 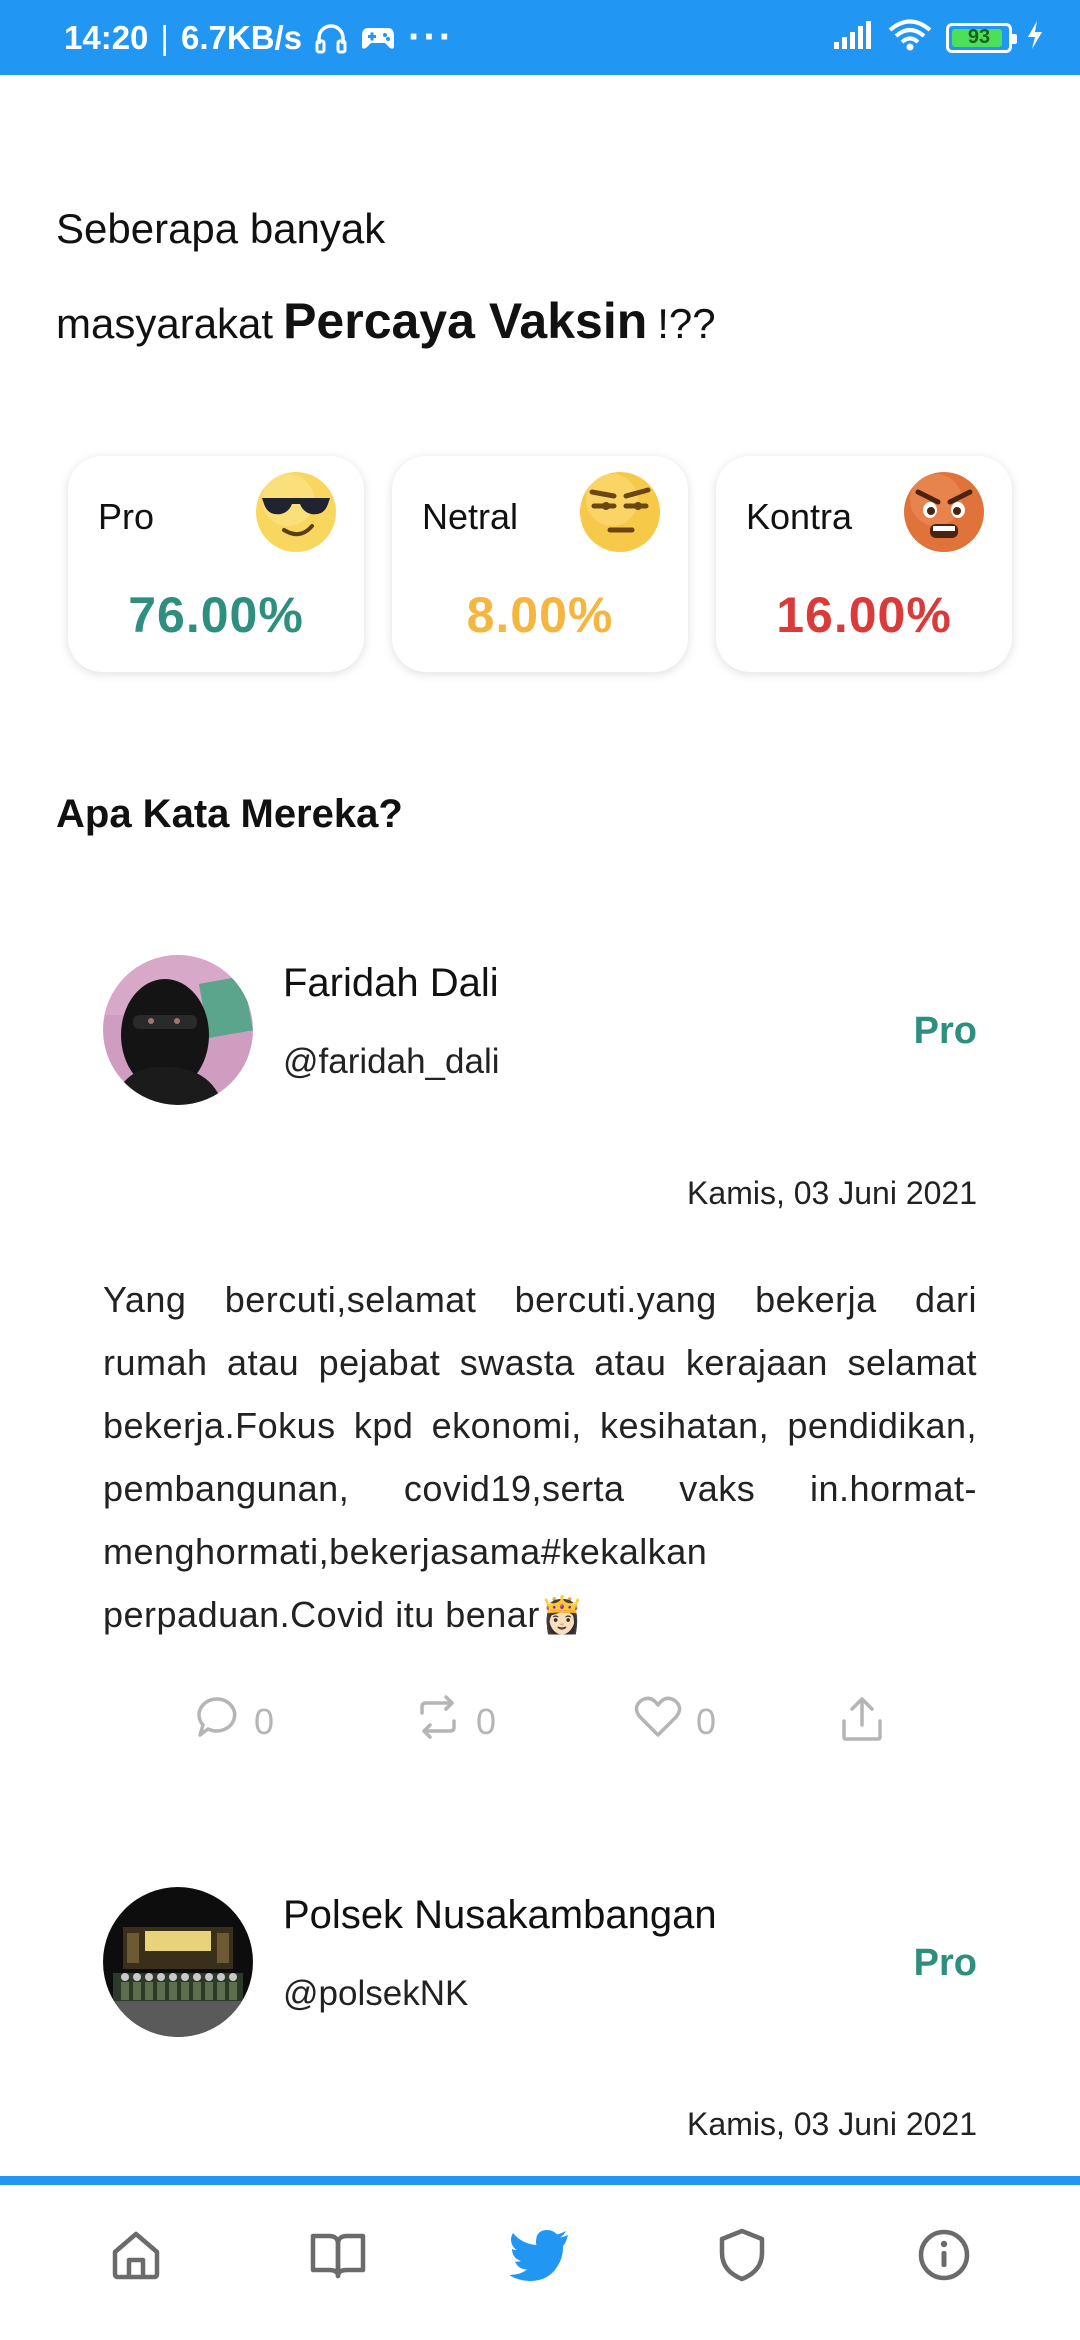 I want to click on battery-icon: 93, so click(x=981, y=37).